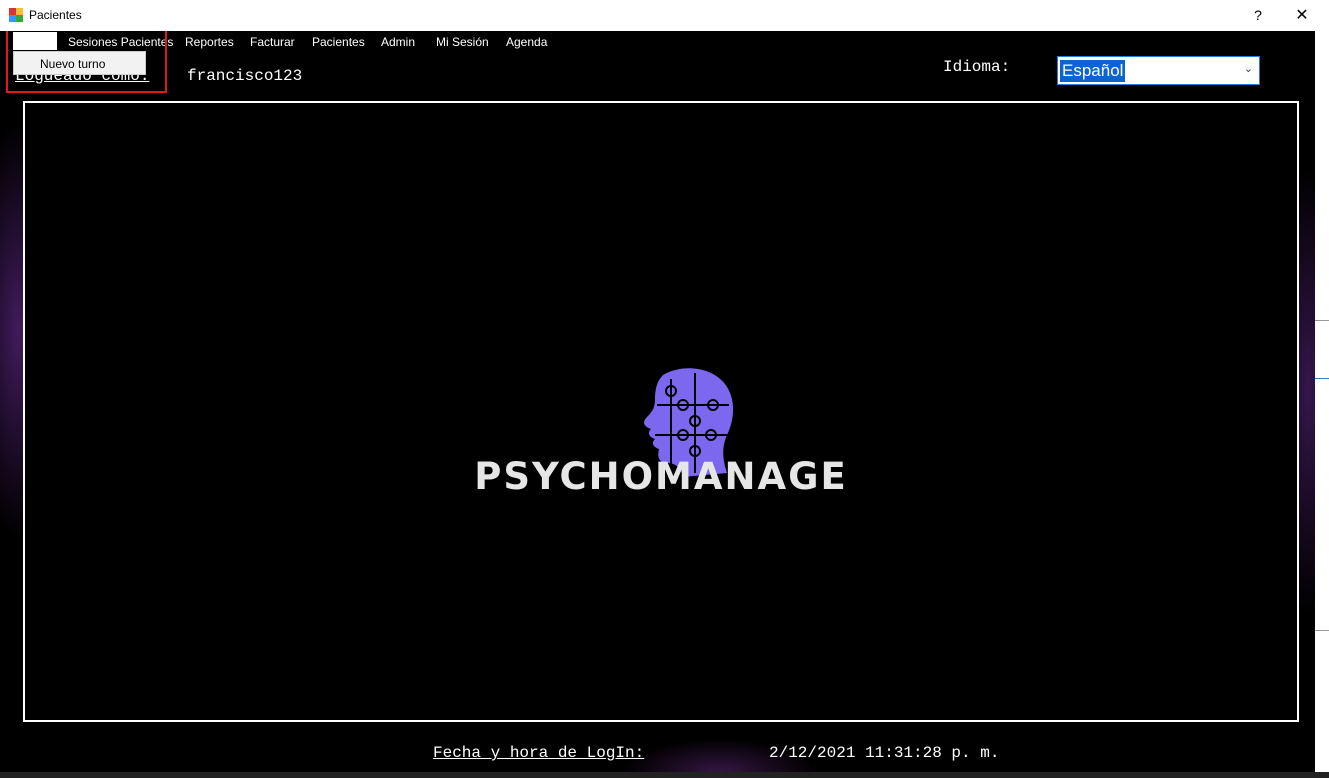 This screenshot has height=778, width=1329. Describe the element at coordinates (526, 42) in the screenshot. I see `menu-agenda: Agenda` at that location.